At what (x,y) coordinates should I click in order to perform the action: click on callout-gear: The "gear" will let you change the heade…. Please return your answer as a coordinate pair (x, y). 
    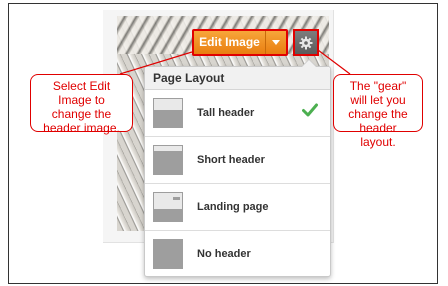
    Looking at the image, I should click on (378, 111).